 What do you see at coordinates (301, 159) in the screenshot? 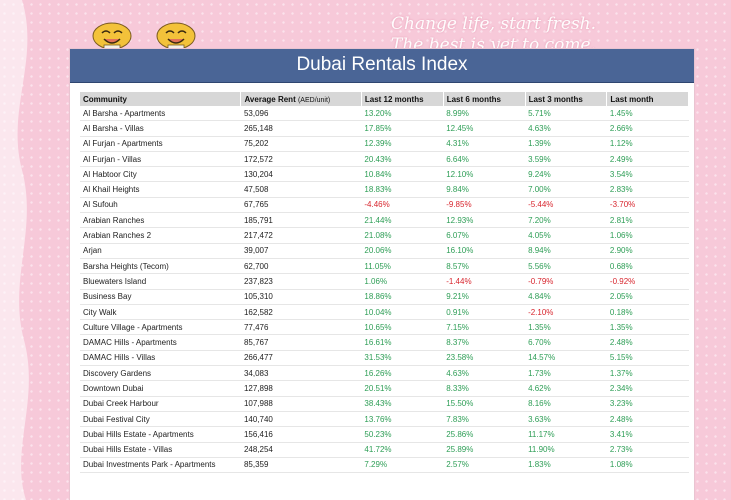
I see `cell-average-rent: 172,572` at bounding box center [301, 159].